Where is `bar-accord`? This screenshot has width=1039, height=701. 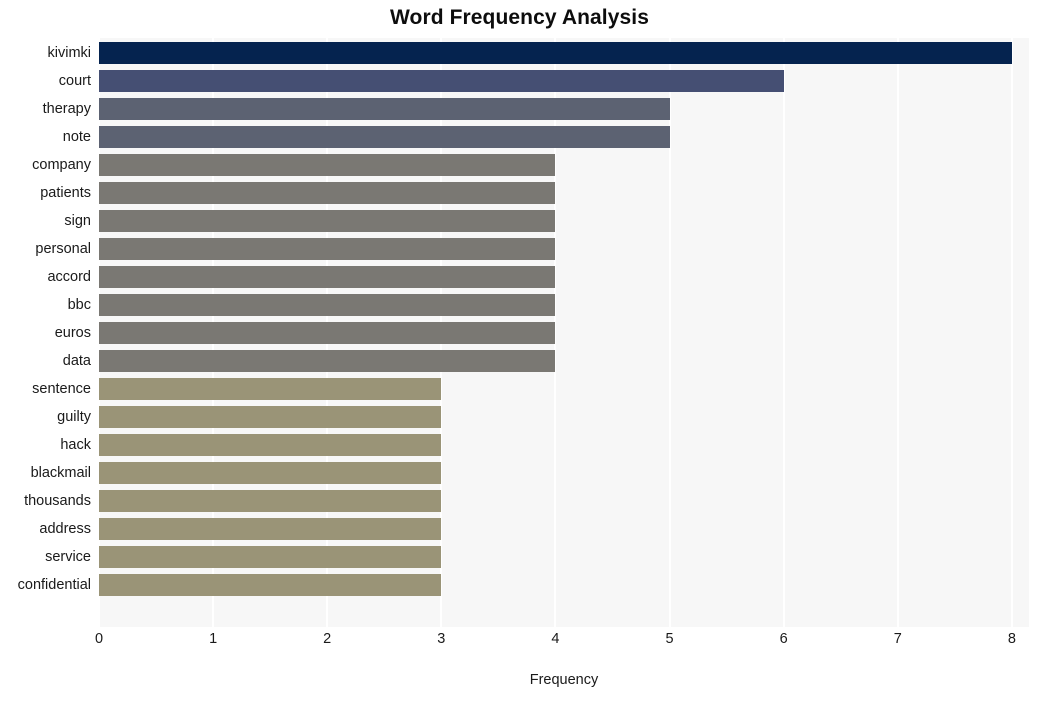 bar-accord is located at coordinates (327, 277).